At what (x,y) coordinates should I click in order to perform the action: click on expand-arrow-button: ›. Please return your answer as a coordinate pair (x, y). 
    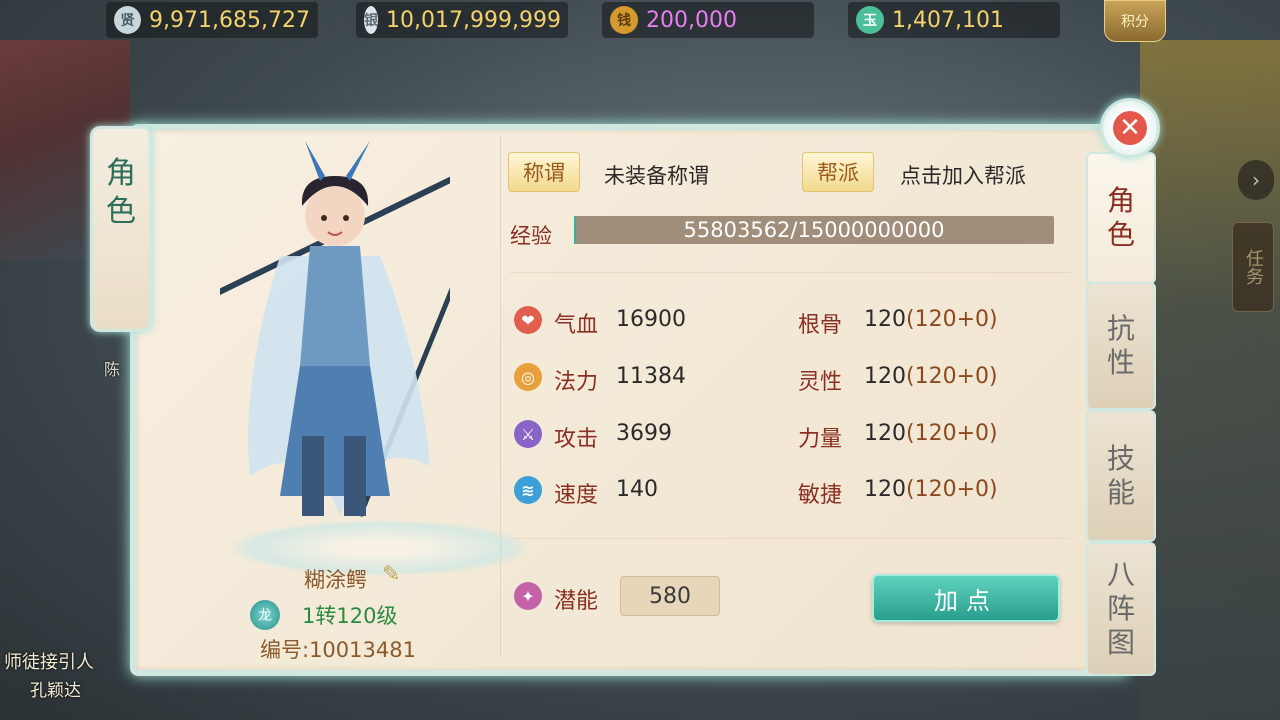
    Looking at the image, I should click on (1256, 180).